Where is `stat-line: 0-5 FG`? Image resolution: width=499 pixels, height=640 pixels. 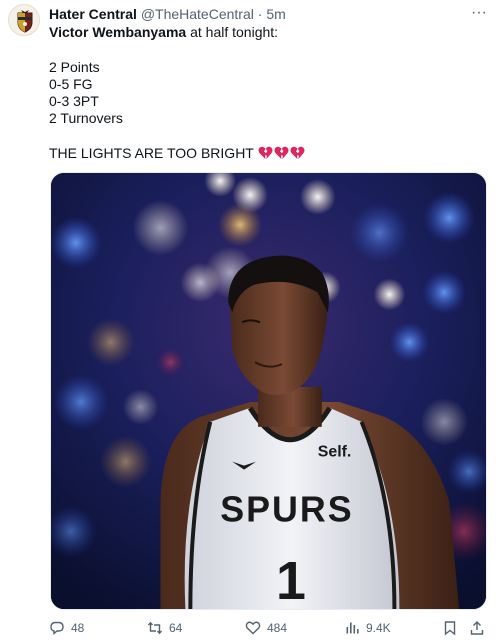
stat-line: 0-5 FG is located at coordinates (71, 83).